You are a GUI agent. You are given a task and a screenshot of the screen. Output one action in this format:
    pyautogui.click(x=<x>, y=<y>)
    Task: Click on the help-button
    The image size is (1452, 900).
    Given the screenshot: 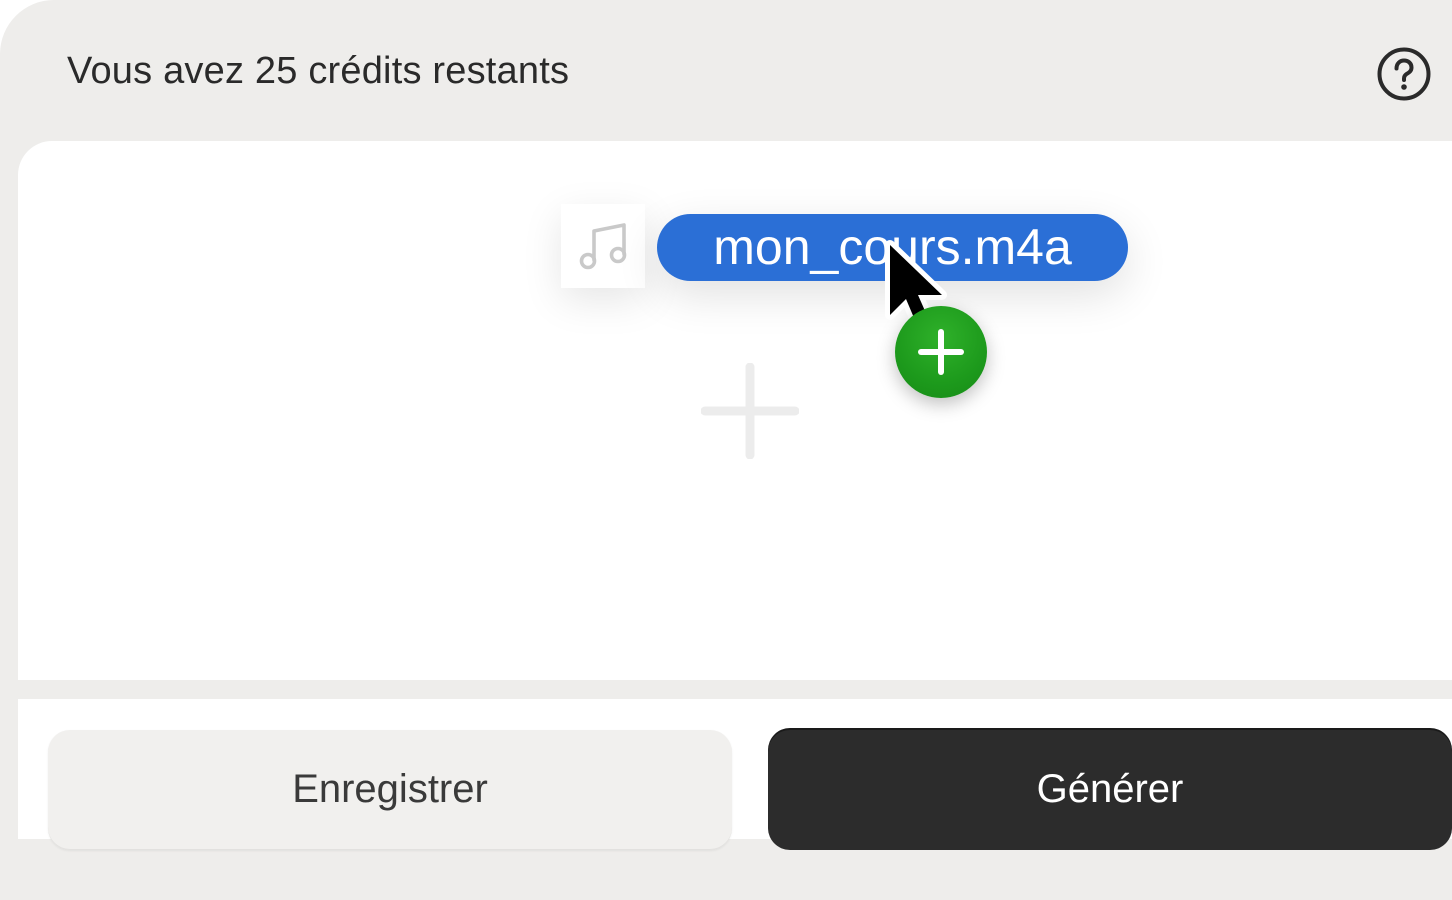 What is the action you would take?
    pyautogui.click(x=1404, y=74)
    